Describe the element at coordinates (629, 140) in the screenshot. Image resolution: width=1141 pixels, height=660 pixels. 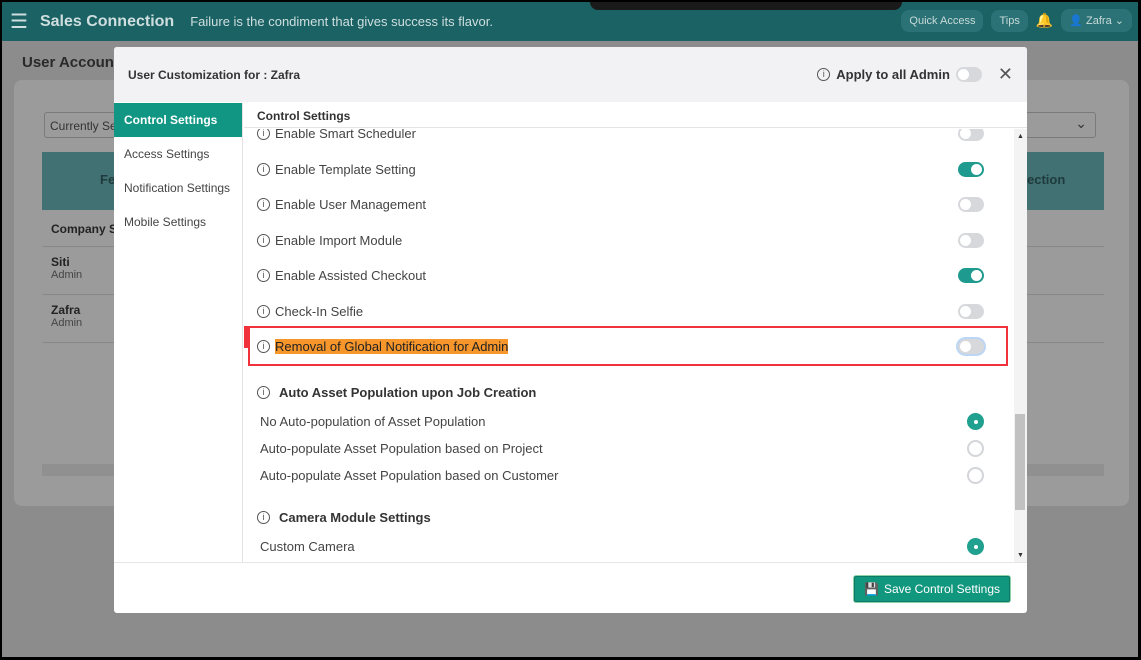
I see `toggle-row: i Enable Smart Scheduler` at that location.